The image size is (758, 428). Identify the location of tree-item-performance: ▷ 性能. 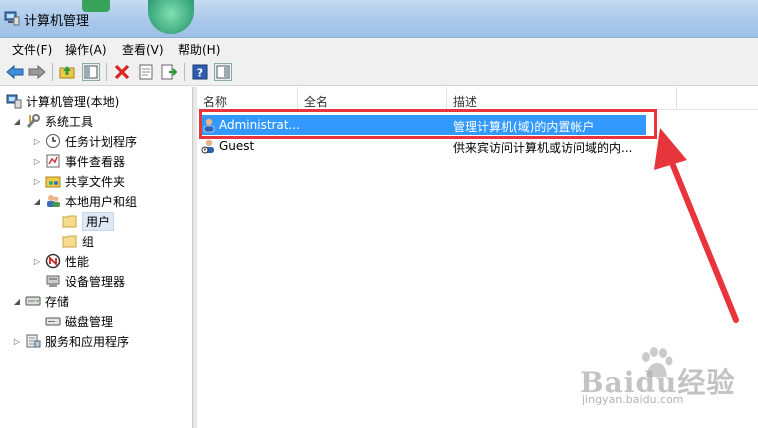
(60, 261).